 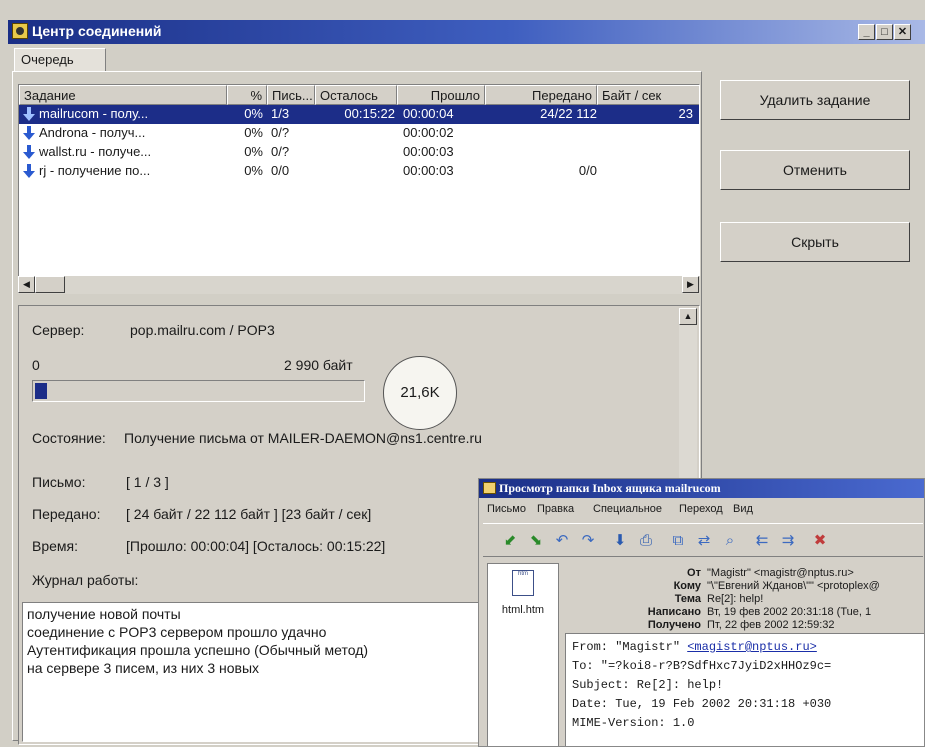 What do you see at coordinates (701, 509) in the screenshot?
I see `menu-go: Переход` at bounding box center [701, 509].